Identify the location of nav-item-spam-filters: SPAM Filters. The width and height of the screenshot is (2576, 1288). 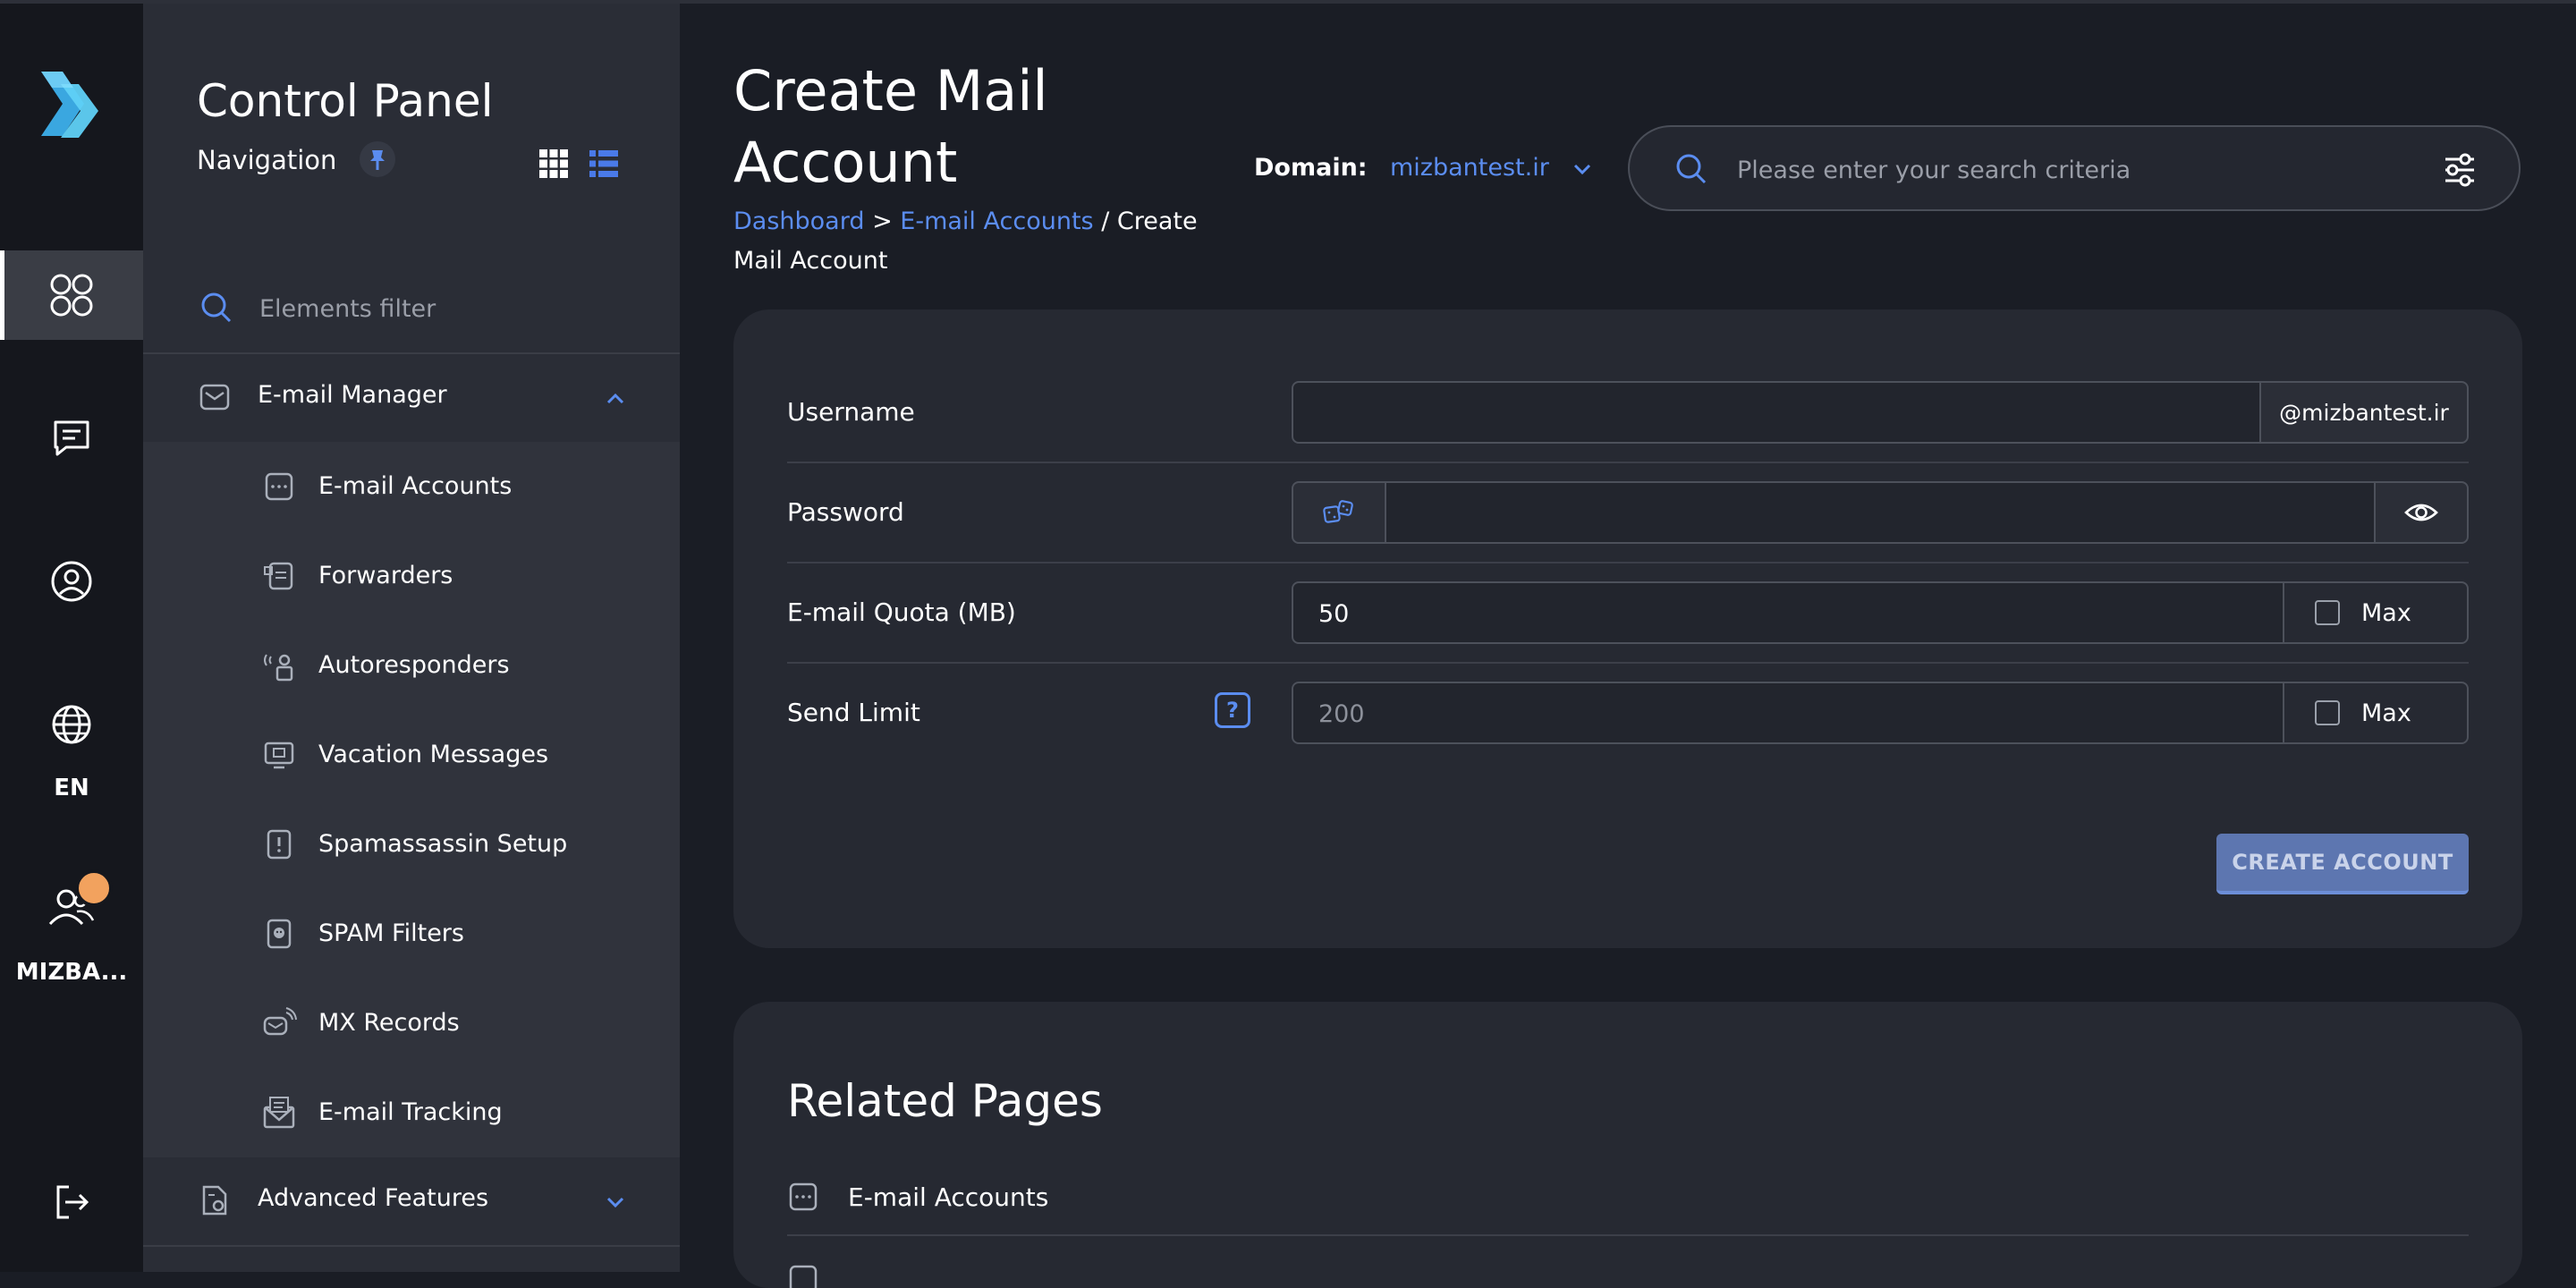
(411, 934).